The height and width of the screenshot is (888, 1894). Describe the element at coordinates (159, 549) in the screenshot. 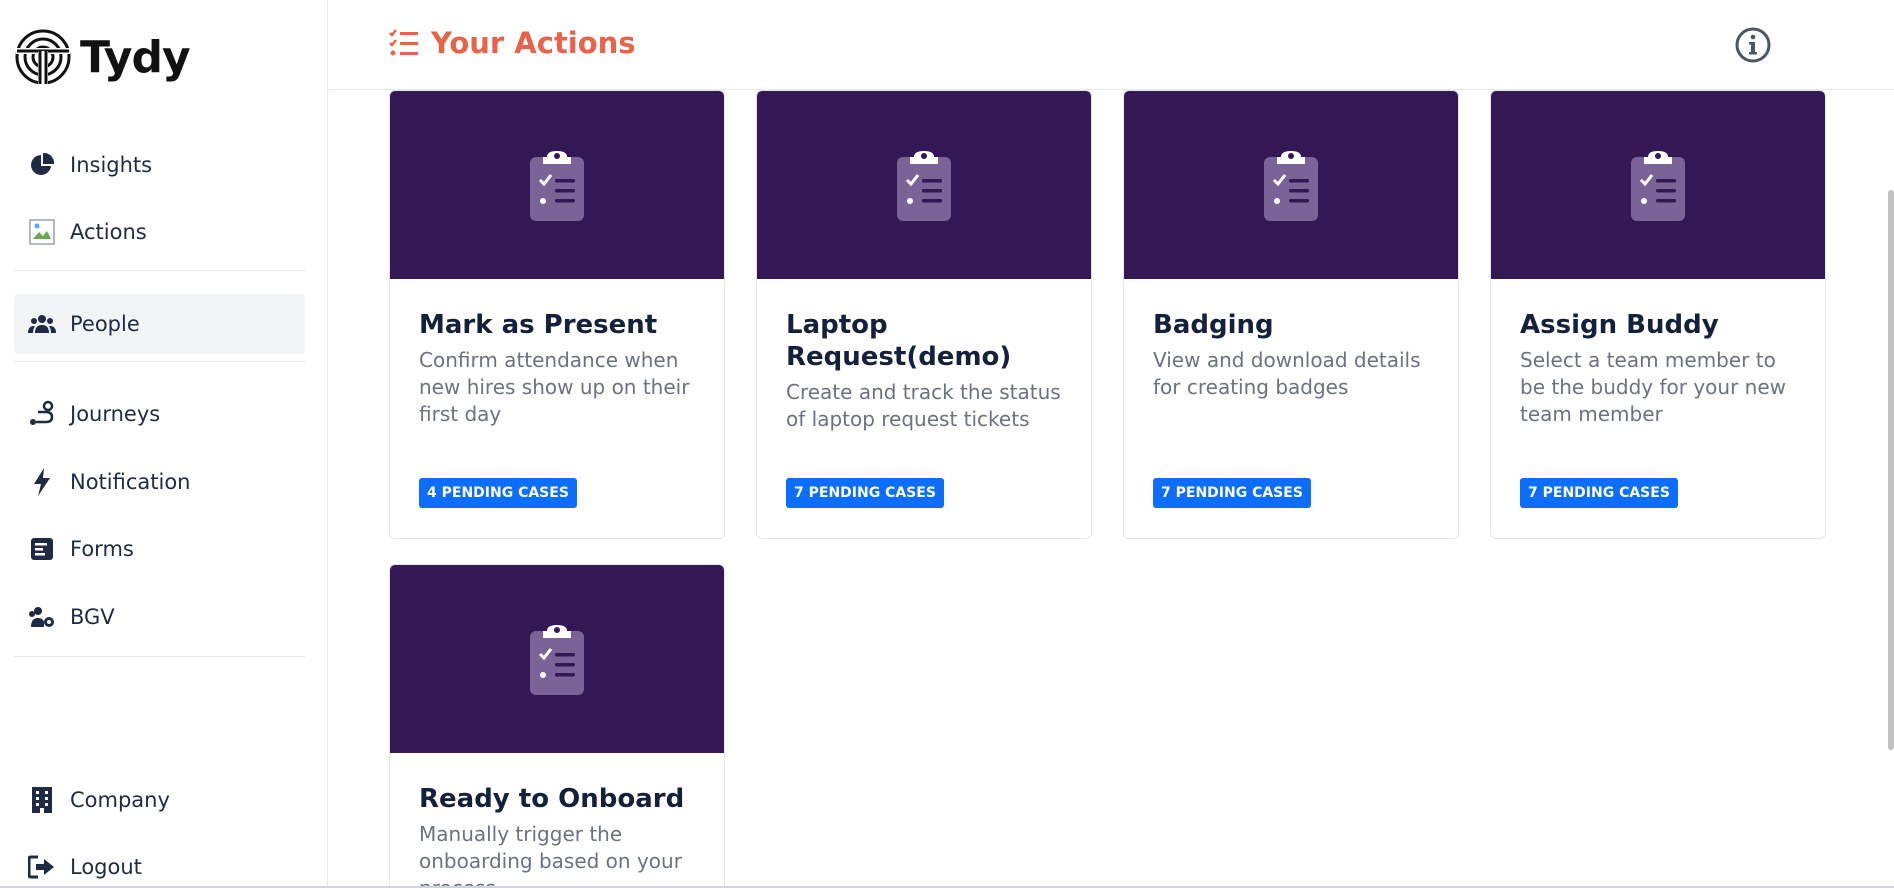

I see `sidebar-item-forms: Forms` at that location.